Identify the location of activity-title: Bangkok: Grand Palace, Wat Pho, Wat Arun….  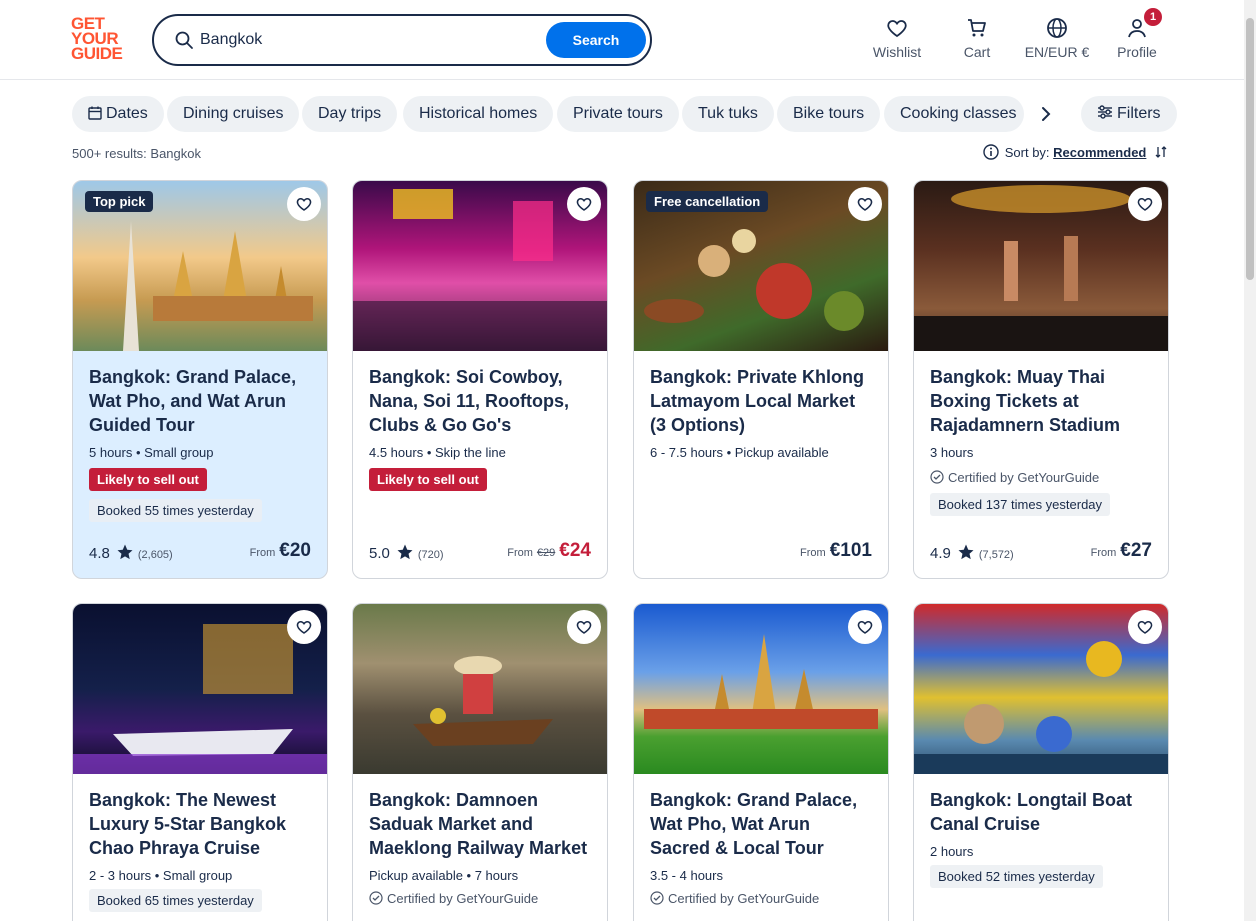
(761, 824).